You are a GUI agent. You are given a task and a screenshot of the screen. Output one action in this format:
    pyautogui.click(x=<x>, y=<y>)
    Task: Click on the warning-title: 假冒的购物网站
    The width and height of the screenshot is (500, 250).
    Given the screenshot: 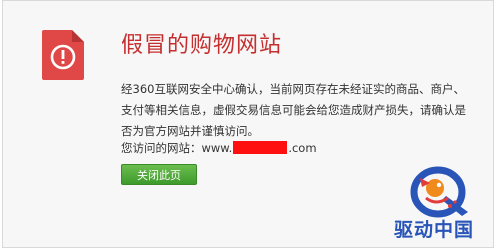 What is the action you would take?
    pyautogui.click(x=202, y=45)
    